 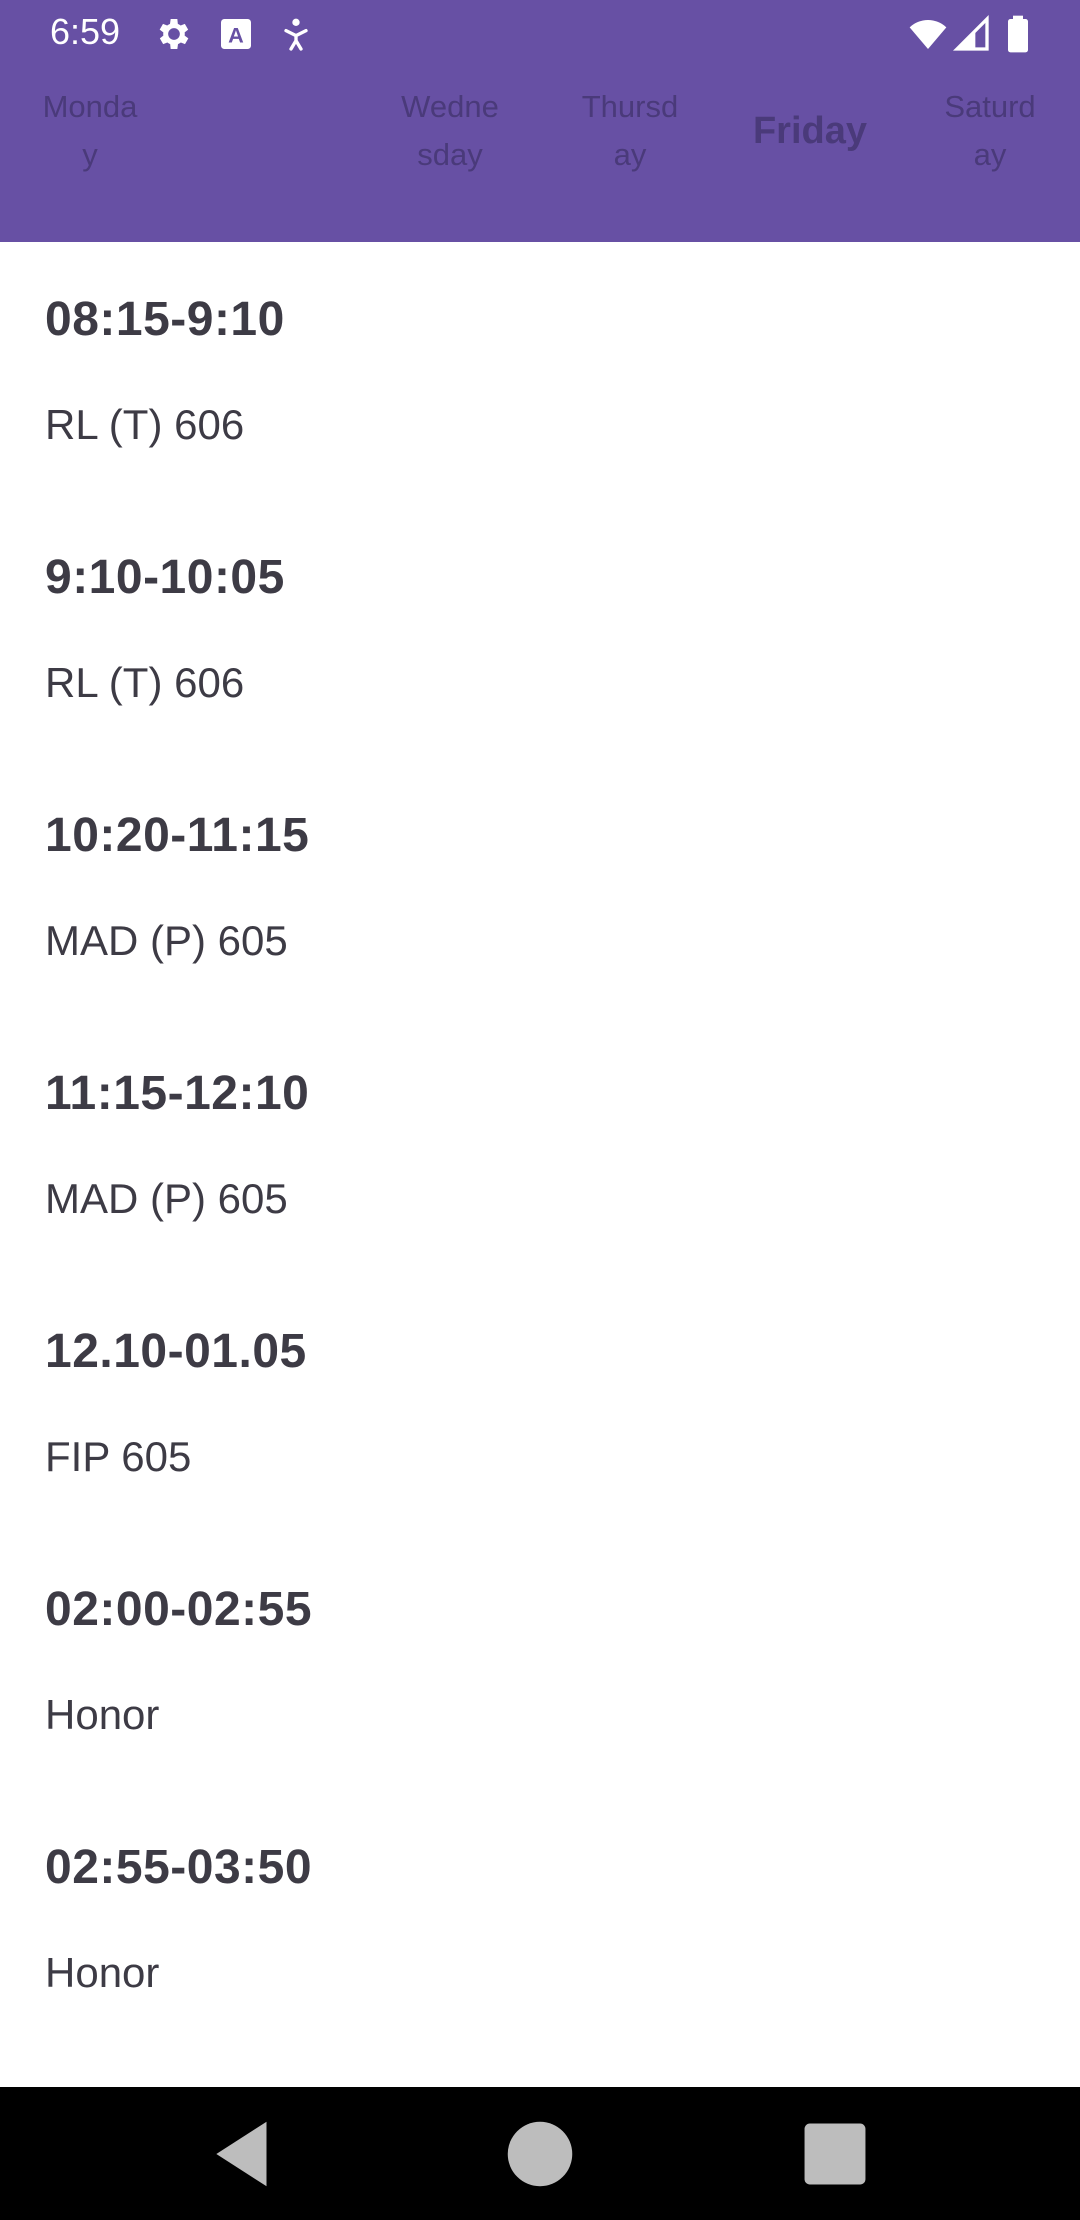 I want to click on slot-time: 9:10-10:05, so click(x=165, y=577).